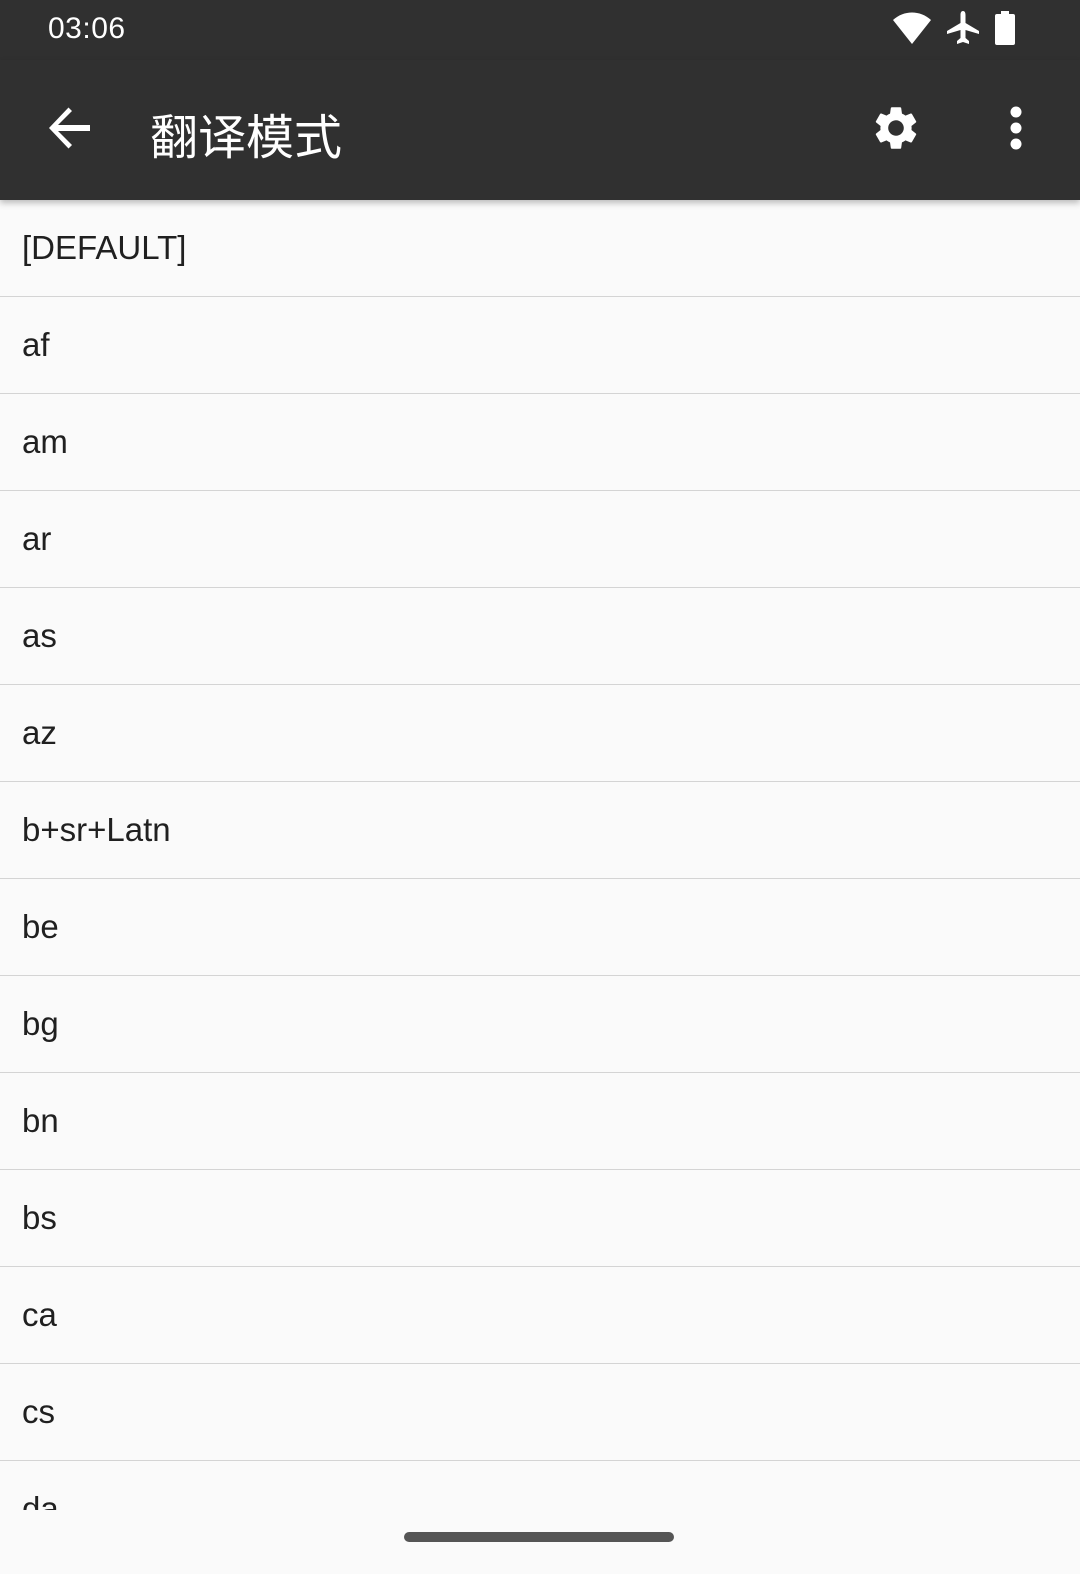  I want to click on list-item: bs, so click(540, 1218).